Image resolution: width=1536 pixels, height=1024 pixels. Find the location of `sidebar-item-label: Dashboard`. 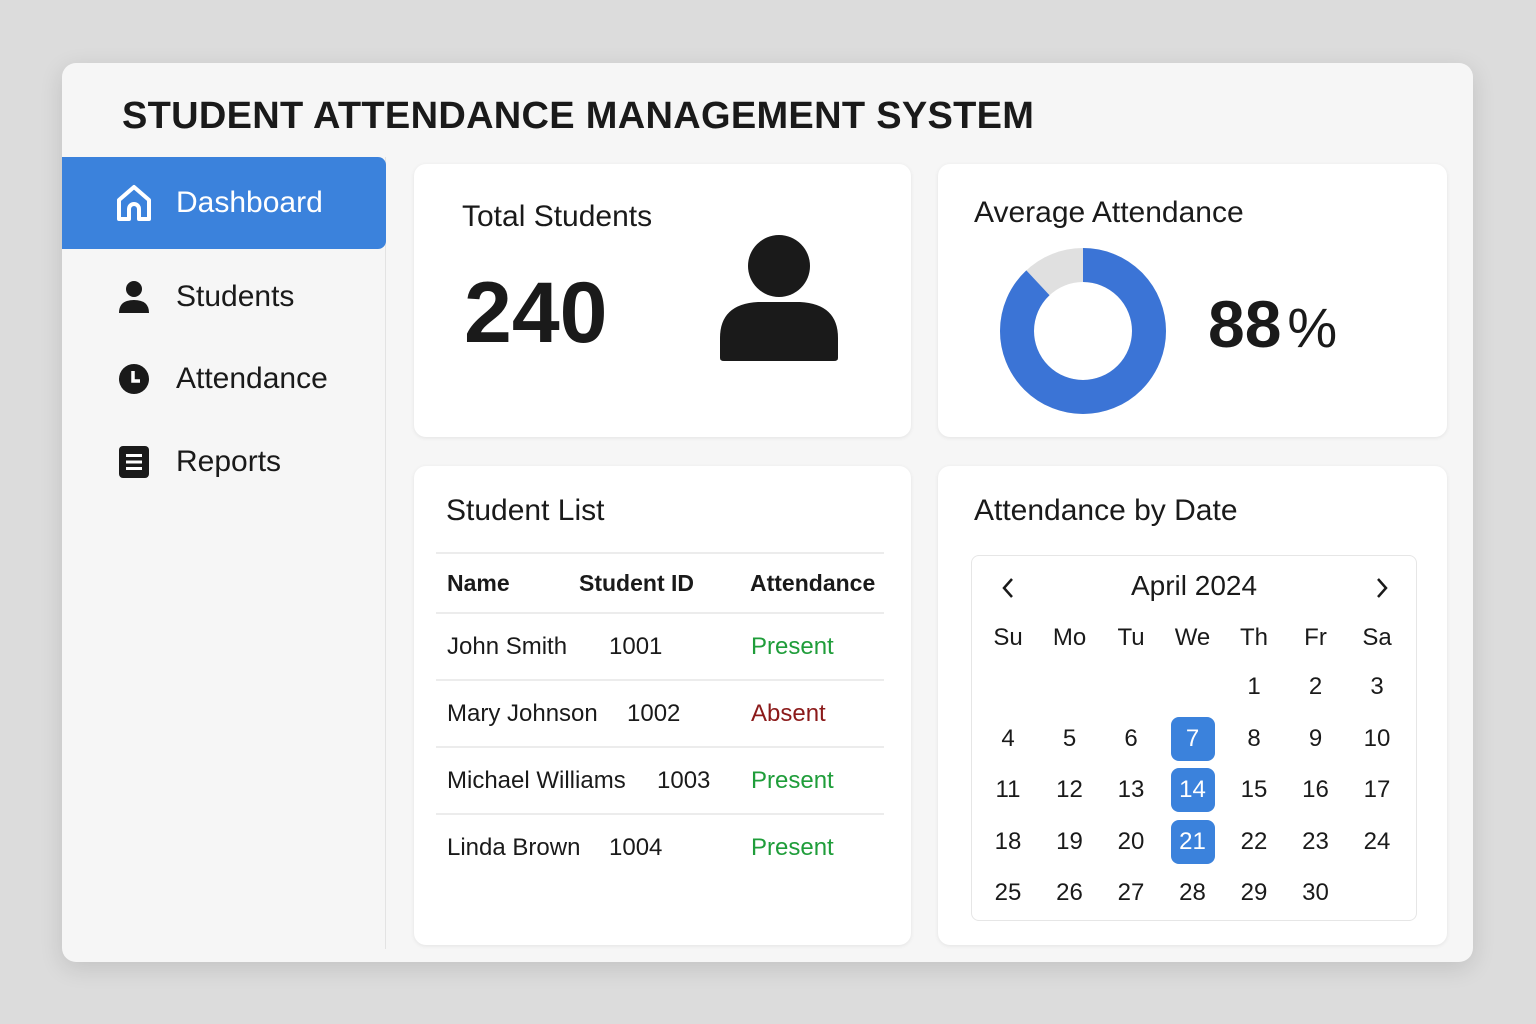

sidebar-item-label: Dashboard is located at coordinates (249, 202).